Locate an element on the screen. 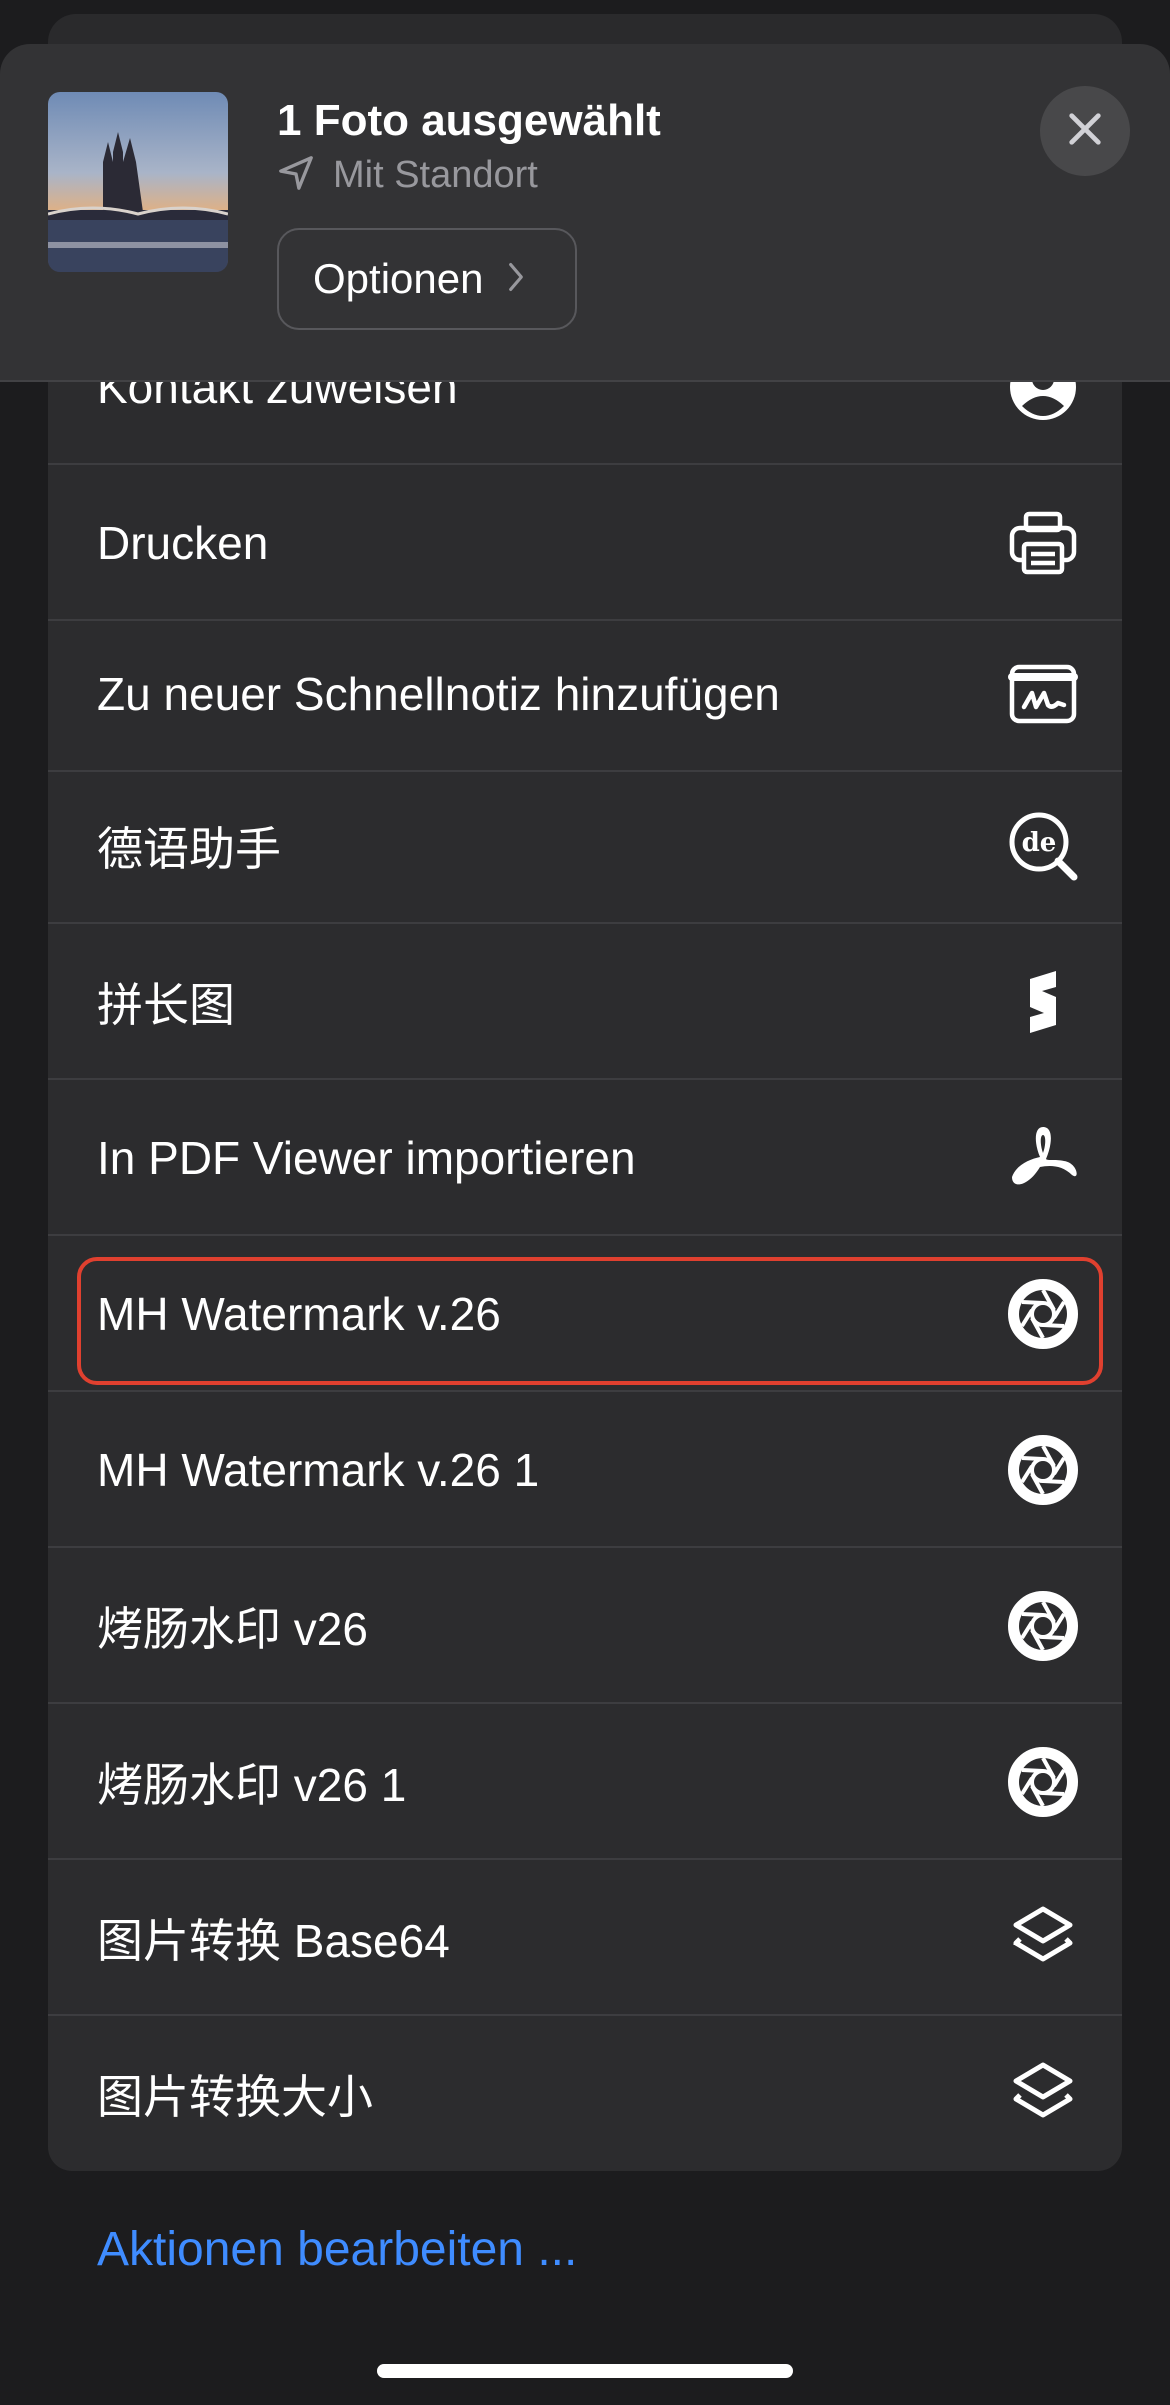 The image size is (1170, 2405). pdf-viewer-icon is located at coordinates (1043, 1158).